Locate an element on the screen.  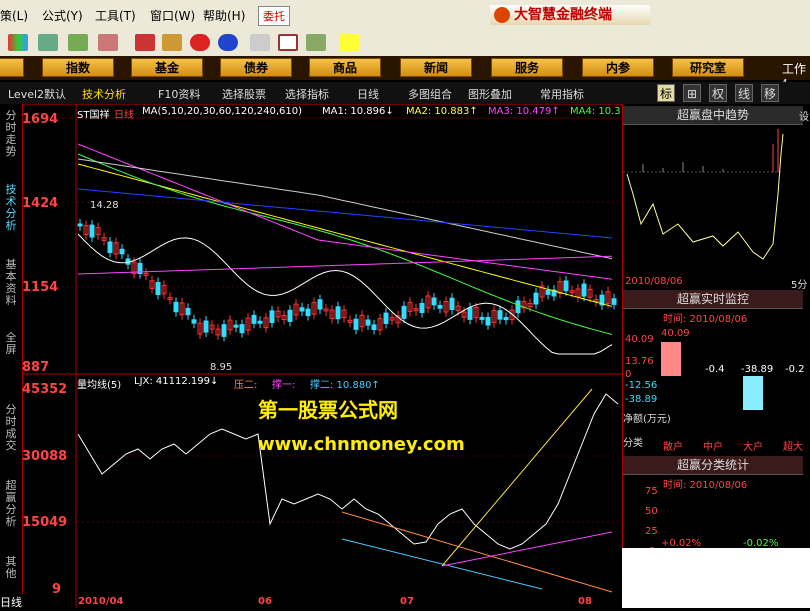
books-icon is located at coordinates (316, 42).